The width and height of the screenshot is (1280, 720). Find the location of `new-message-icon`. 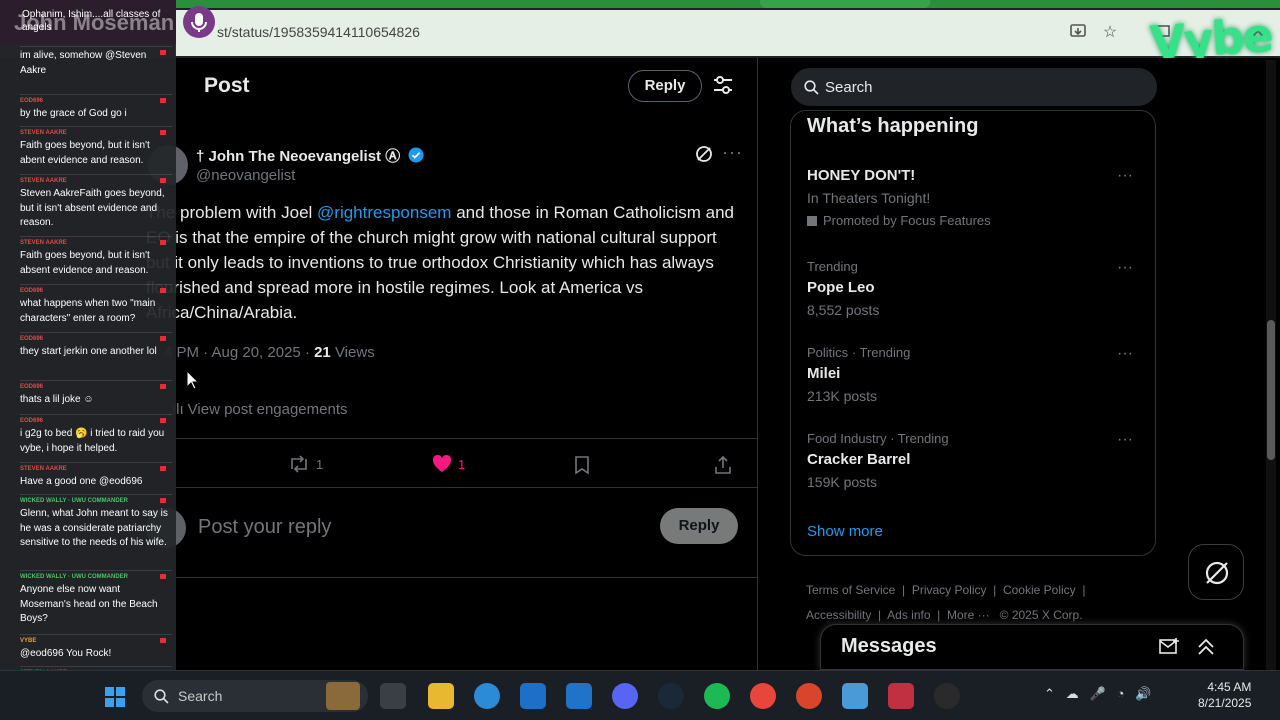

new-message-icon is located at coordinates (1170, 647).